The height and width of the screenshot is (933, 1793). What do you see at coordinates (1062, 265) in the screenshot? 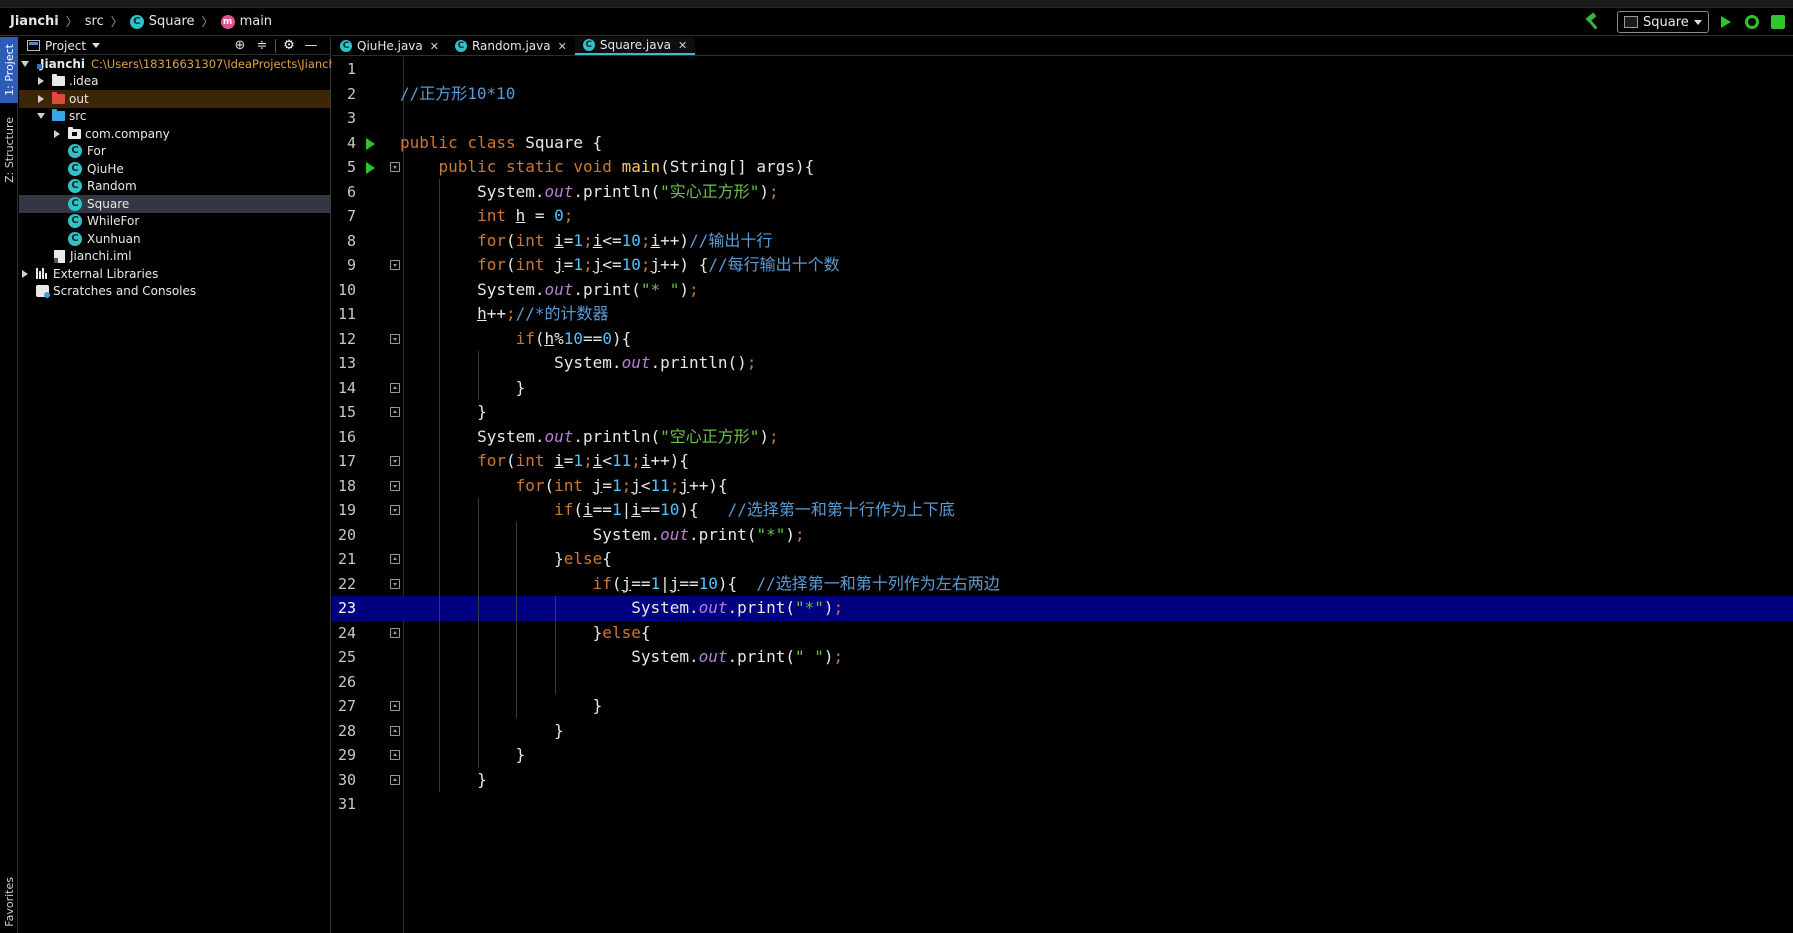
I see `code-line-9: 9 for(int j=1;j<=10;j++) {//每行输出十个数` at bounding box center [1062, 265].